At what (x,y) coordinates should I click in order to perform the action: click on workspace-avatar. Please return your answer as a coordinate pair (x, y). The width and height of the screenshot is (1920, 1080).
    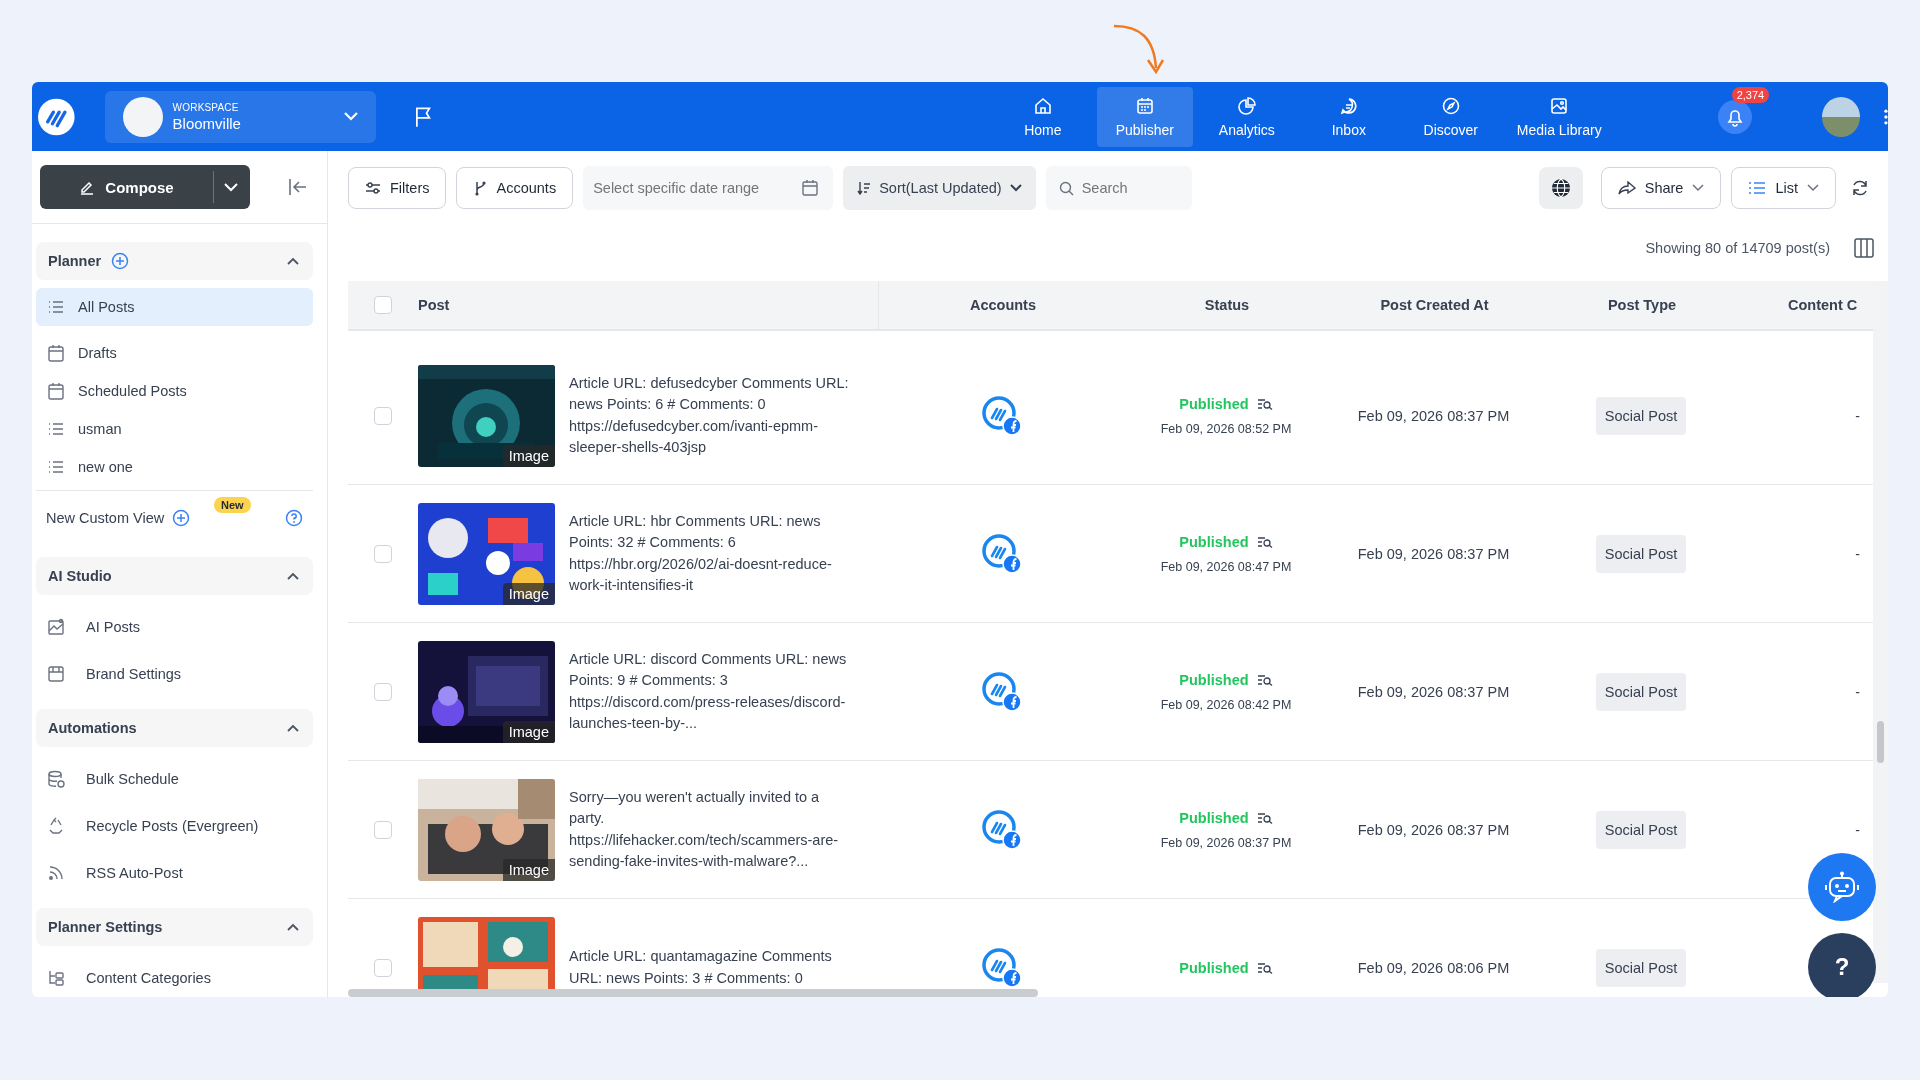
    Looking at the image, I should click on (142, 116).